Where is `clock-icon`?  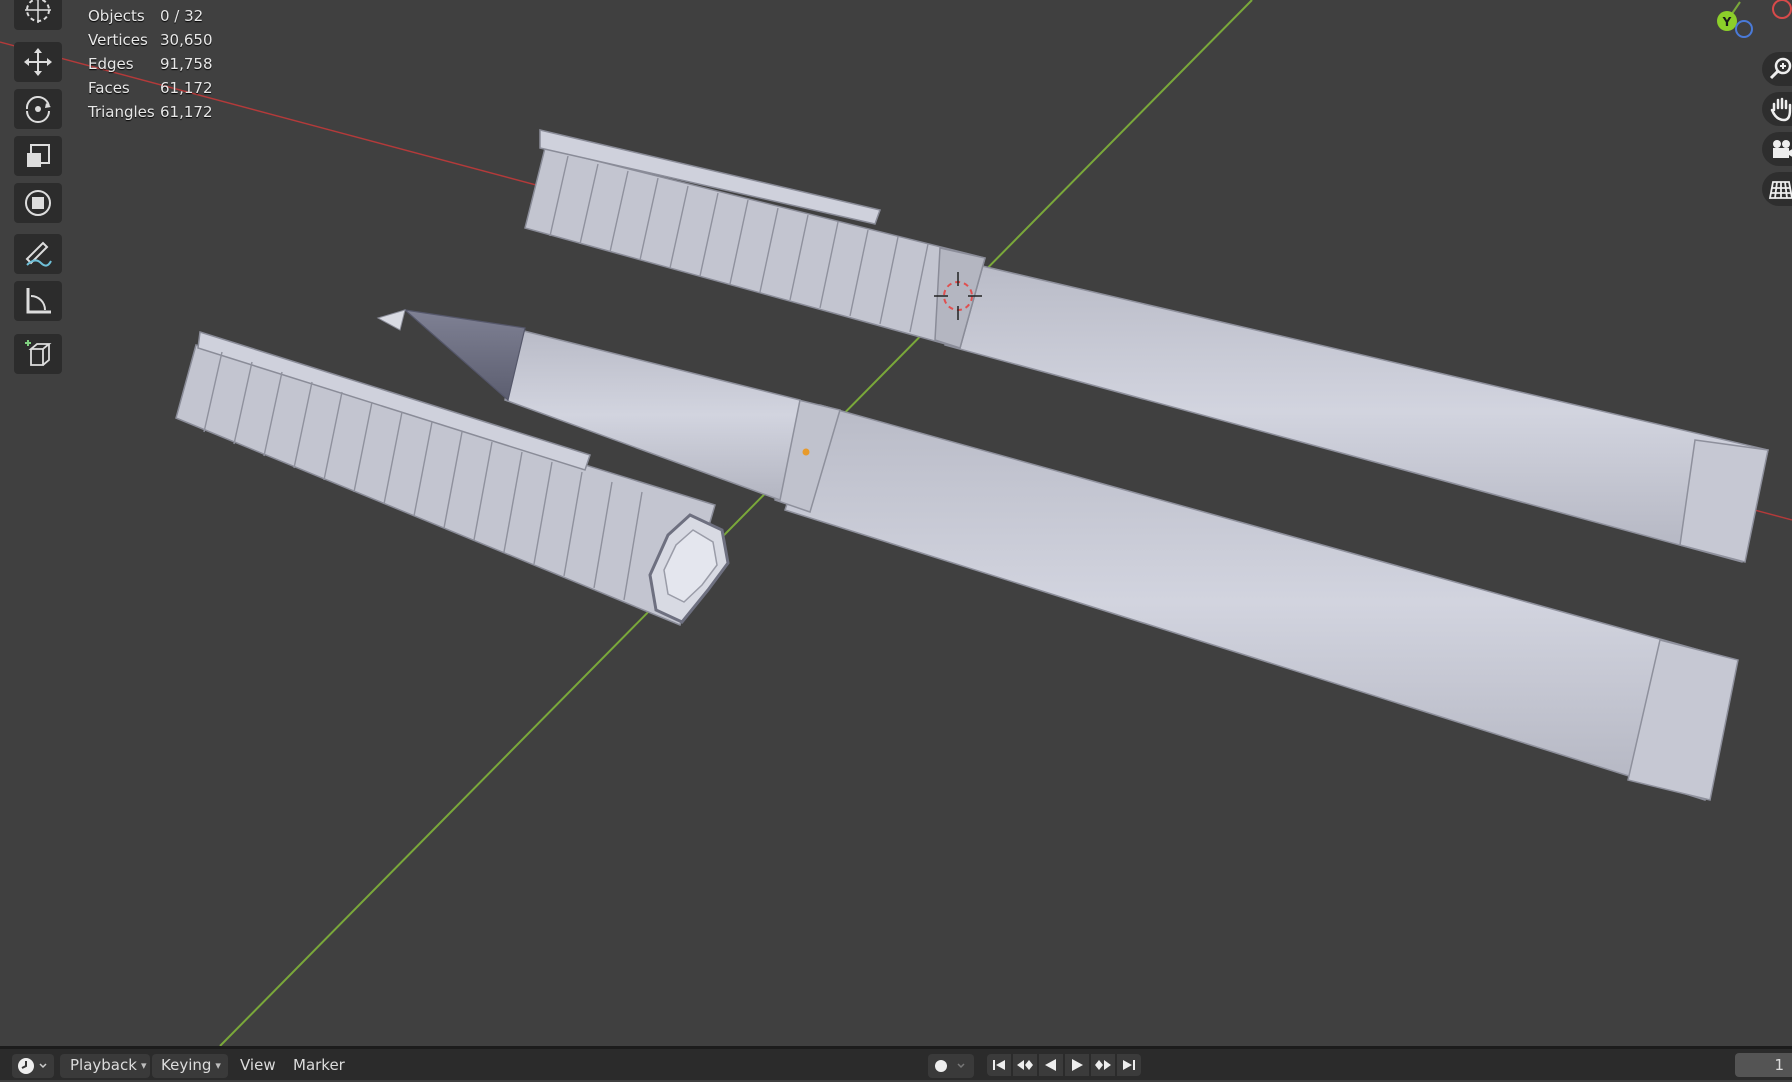 clock-icon is located at coordinates (32, 1066).